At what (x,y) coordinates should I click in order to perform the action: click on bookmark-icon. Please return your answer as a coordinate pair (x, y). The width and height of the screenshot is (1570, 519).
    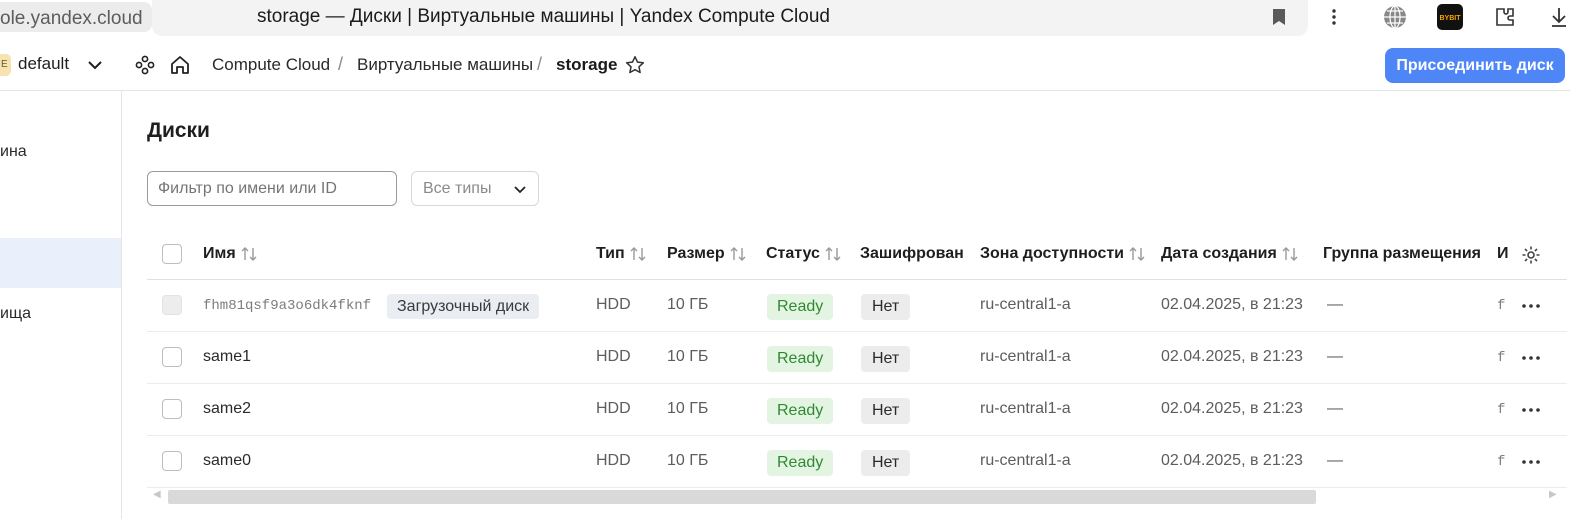
    Looking at the image, I should click on (1279, 17).